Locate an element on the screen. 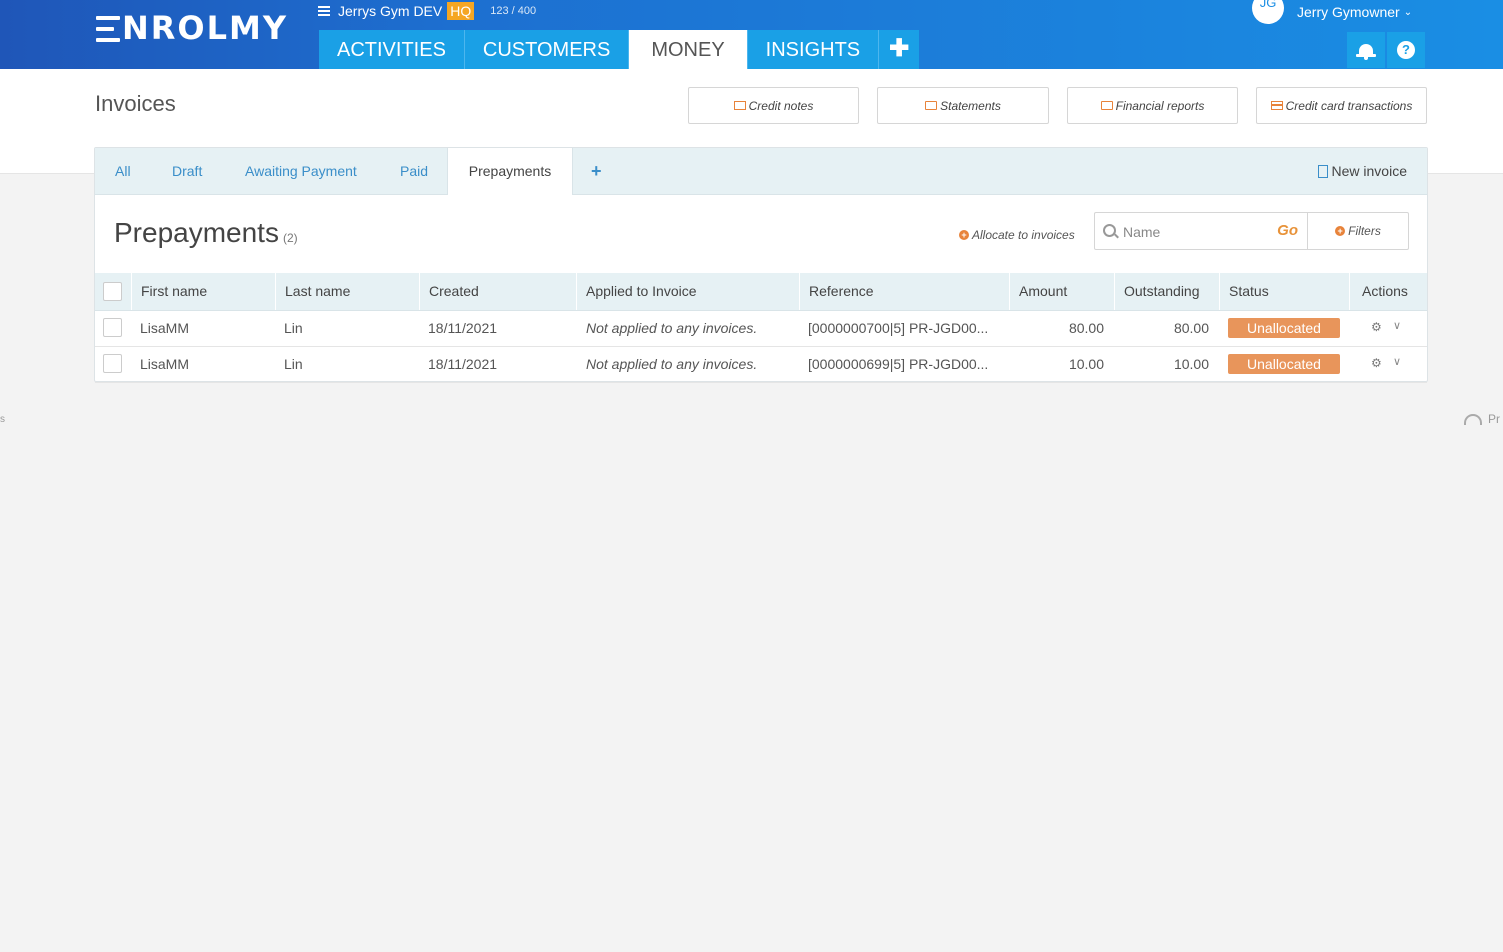 Image resolution: width=1503 pixels, height=952 pixels. allocate-label: Allocate to invoices is located at coordinates (1023, 235).